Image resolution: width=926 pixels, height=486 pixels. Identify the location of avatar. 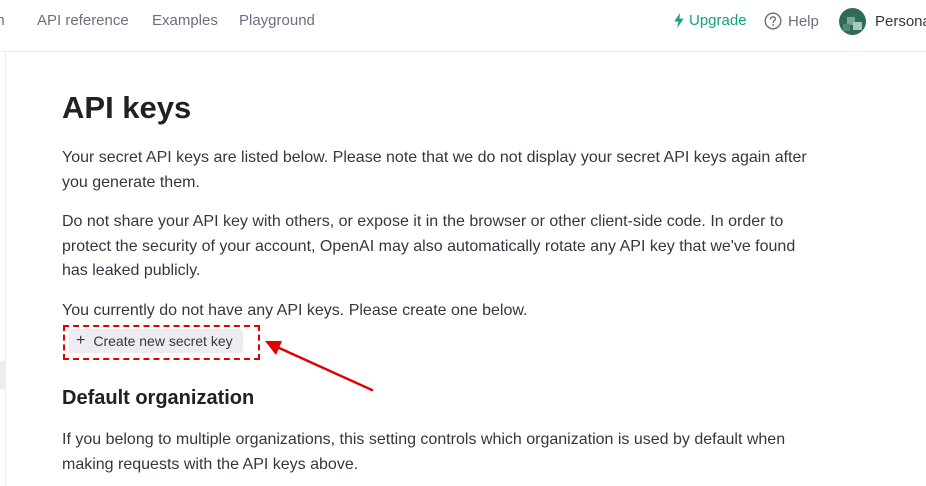
(852, 21).